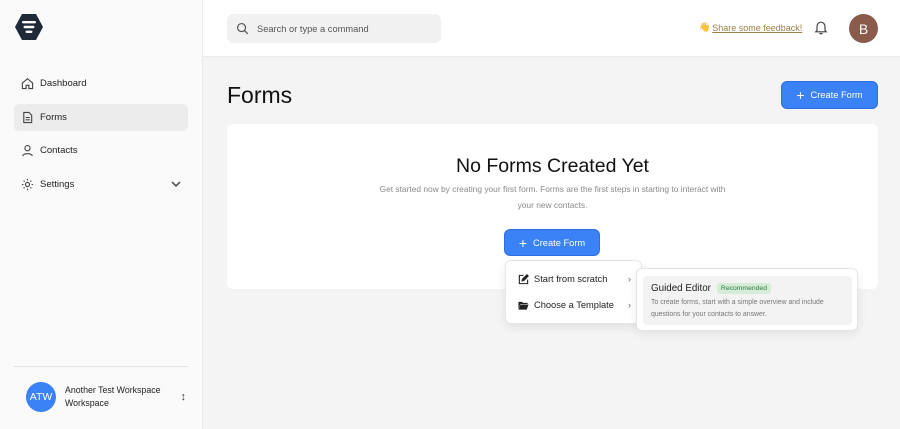  What do you see at coordinates (101, 83) in the screenshot?
I see `sidebar-item-dashboard: Dashboard` at bounding box center [101, 83].